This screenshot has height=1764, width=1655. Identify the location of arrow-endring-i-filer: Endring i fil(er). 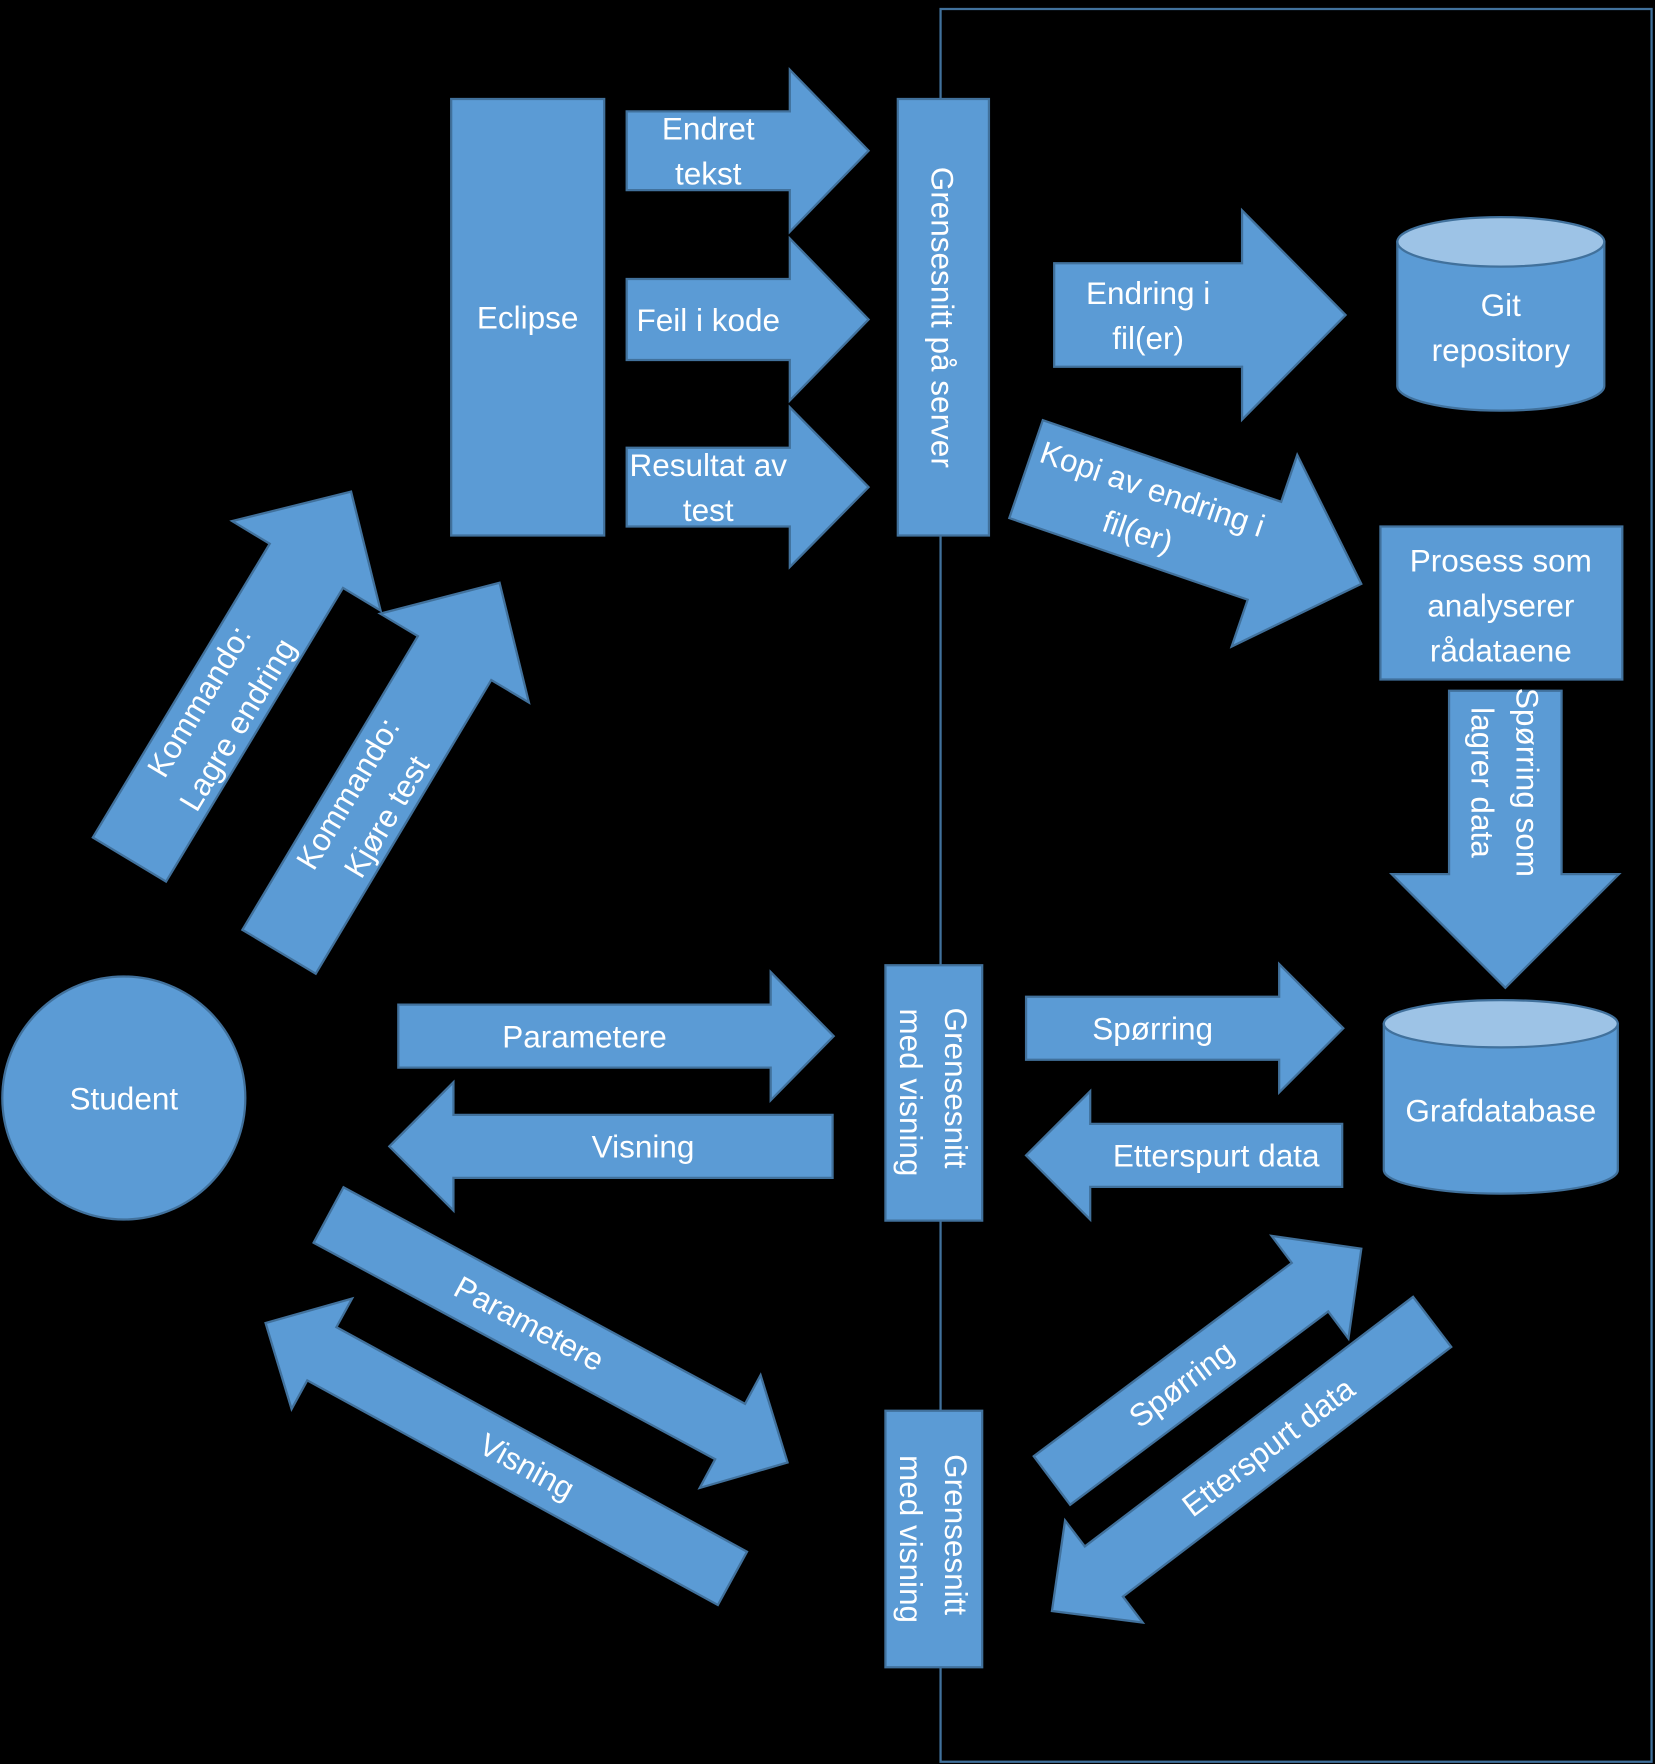
(1200, 315).